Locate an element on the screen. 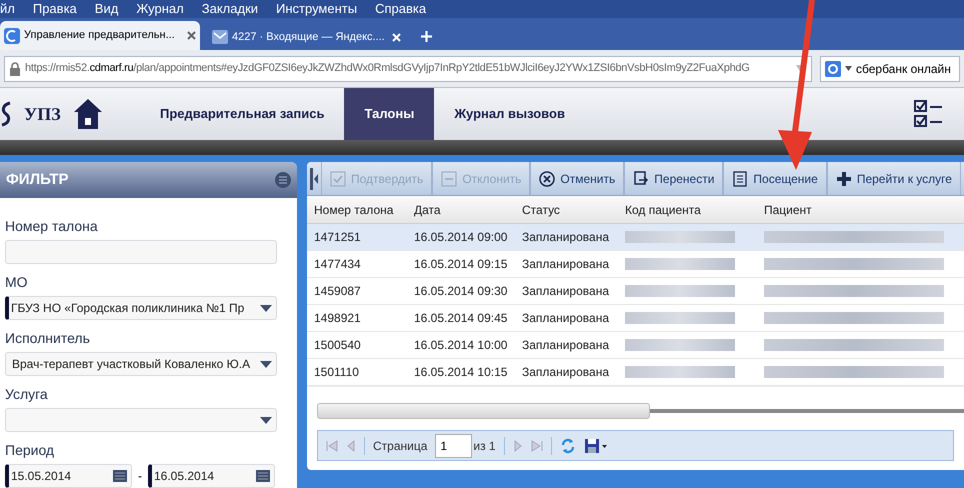 The image size is (964, 488). table-cell-text: 1501110 is located at coordinates (336, 372).